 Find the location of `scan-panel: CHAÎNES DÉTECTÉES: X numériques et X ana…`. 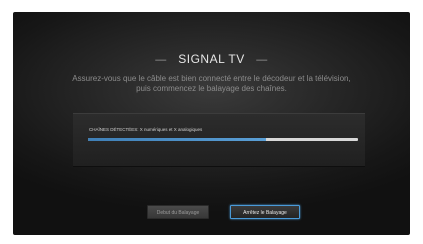

scan-panel: CHAÎNES DÉTECTÉES: X numériques et X ana… is located at coordinates (219, 139).